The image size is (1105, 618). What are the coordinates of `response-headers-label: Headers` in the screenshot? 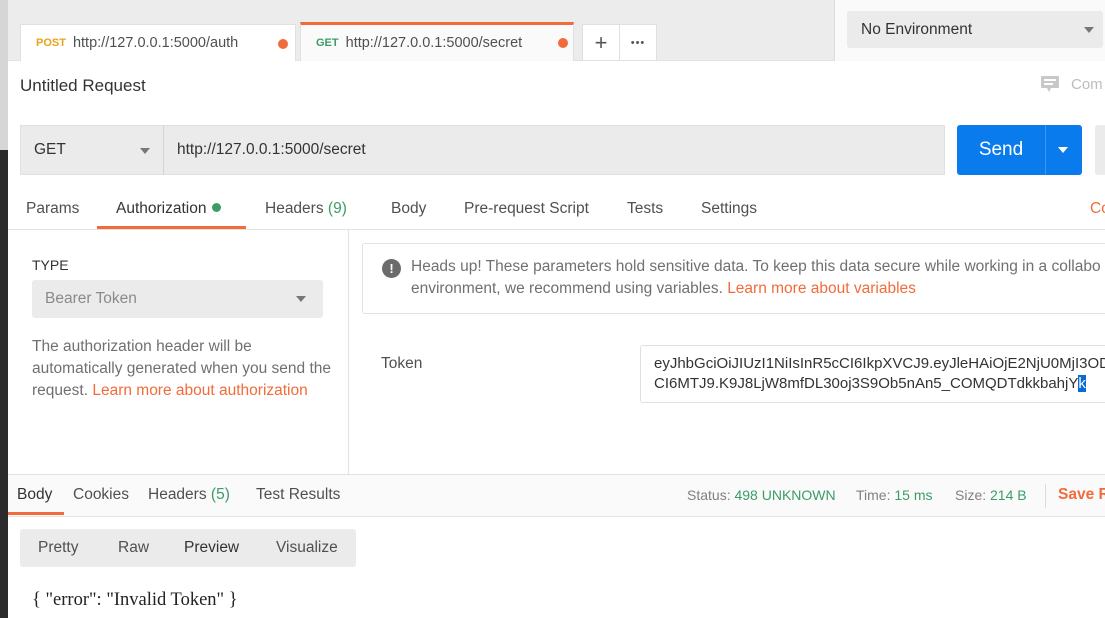 It's located at (177, 494).